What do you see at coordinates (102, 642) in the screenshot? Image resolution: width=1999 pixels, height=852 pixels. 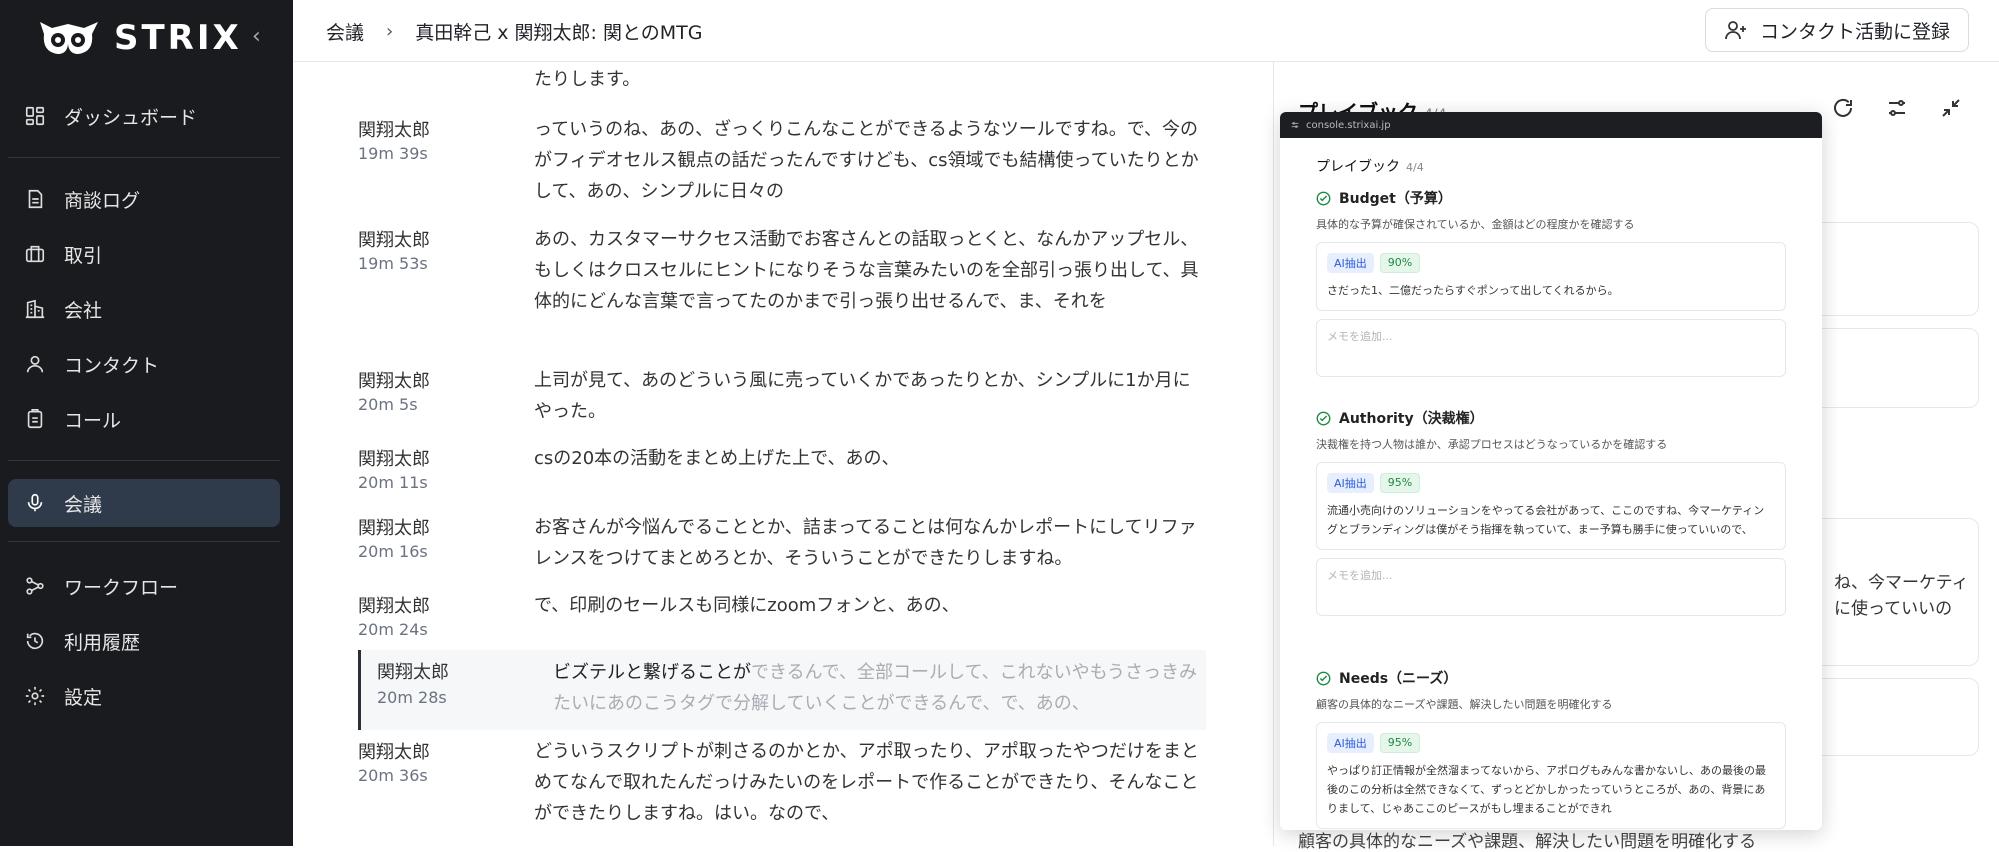 I see `sidebar-item-label: 利用履歴` at bounding box center [102, 642].